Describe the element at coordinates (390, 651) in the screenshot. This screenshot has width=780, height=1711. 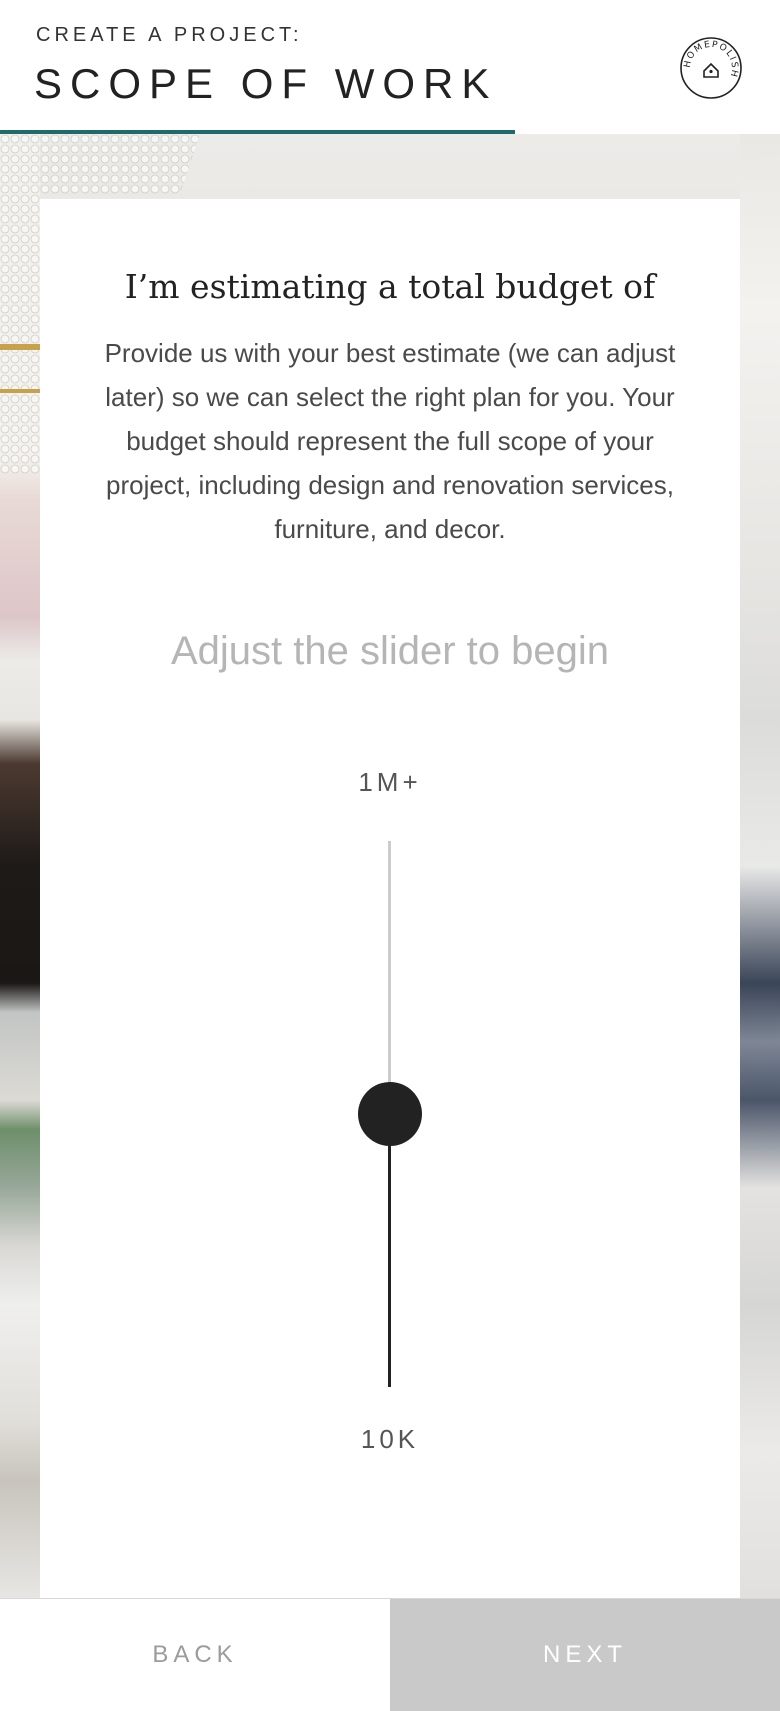
I see `slider-prompt: Adjust the slider to begin` at that location.